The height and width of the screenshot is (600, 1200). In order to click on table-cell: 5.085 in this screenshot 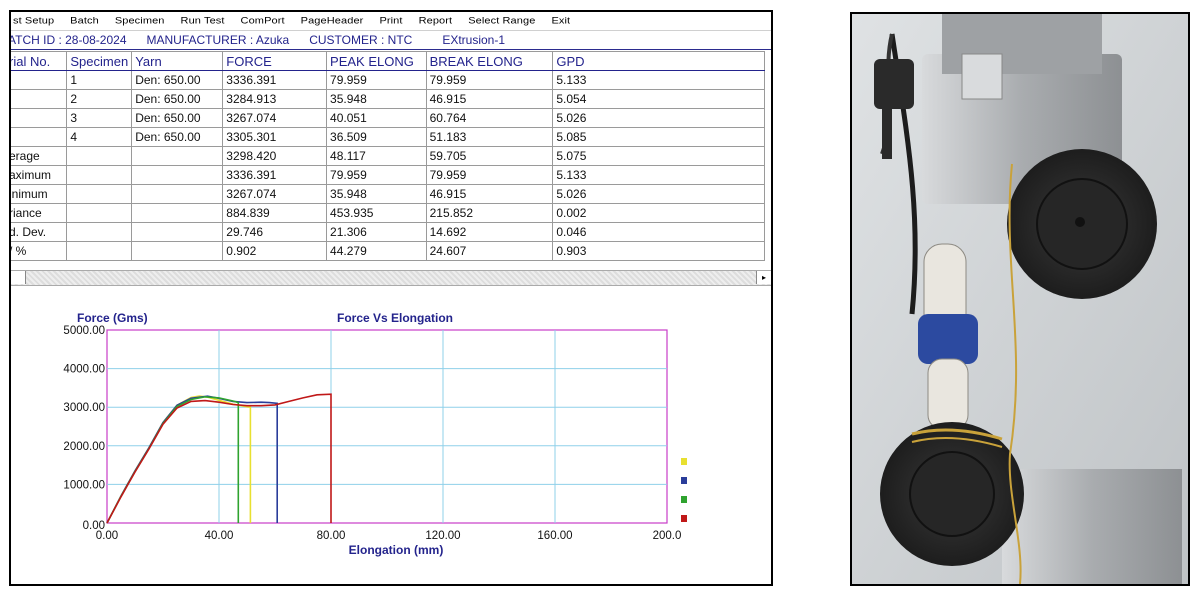, I will do `click(658, 137)`.